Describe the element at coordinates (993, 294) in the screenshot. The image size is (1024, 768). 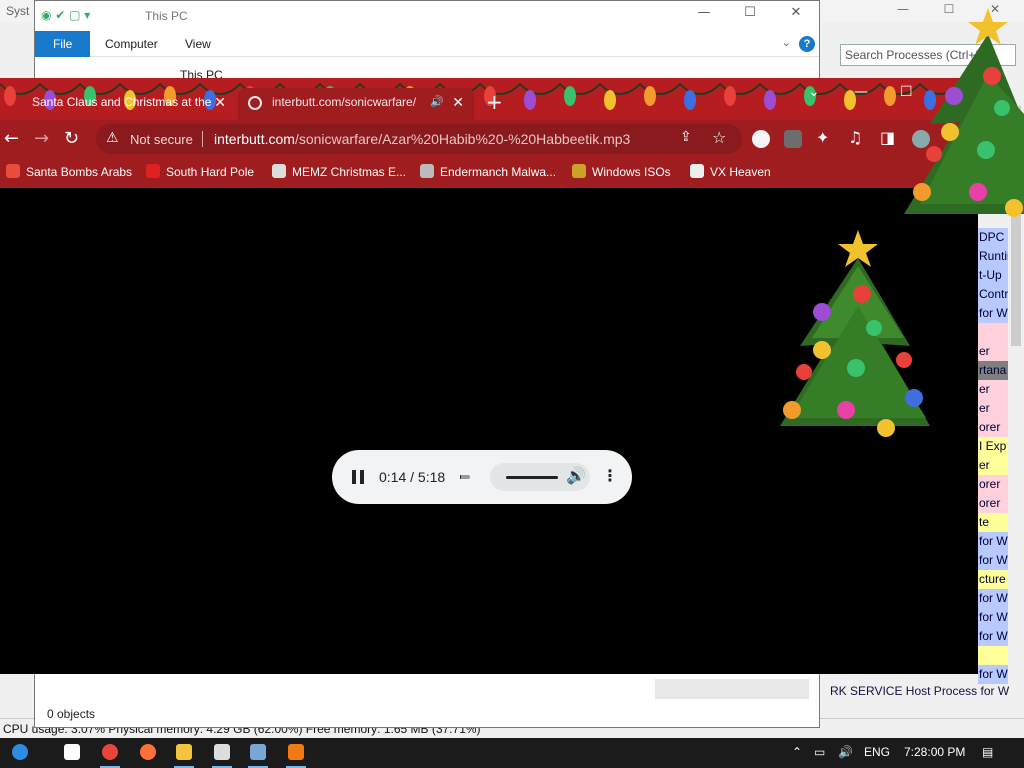
I see `process-row: Contro` at that location.